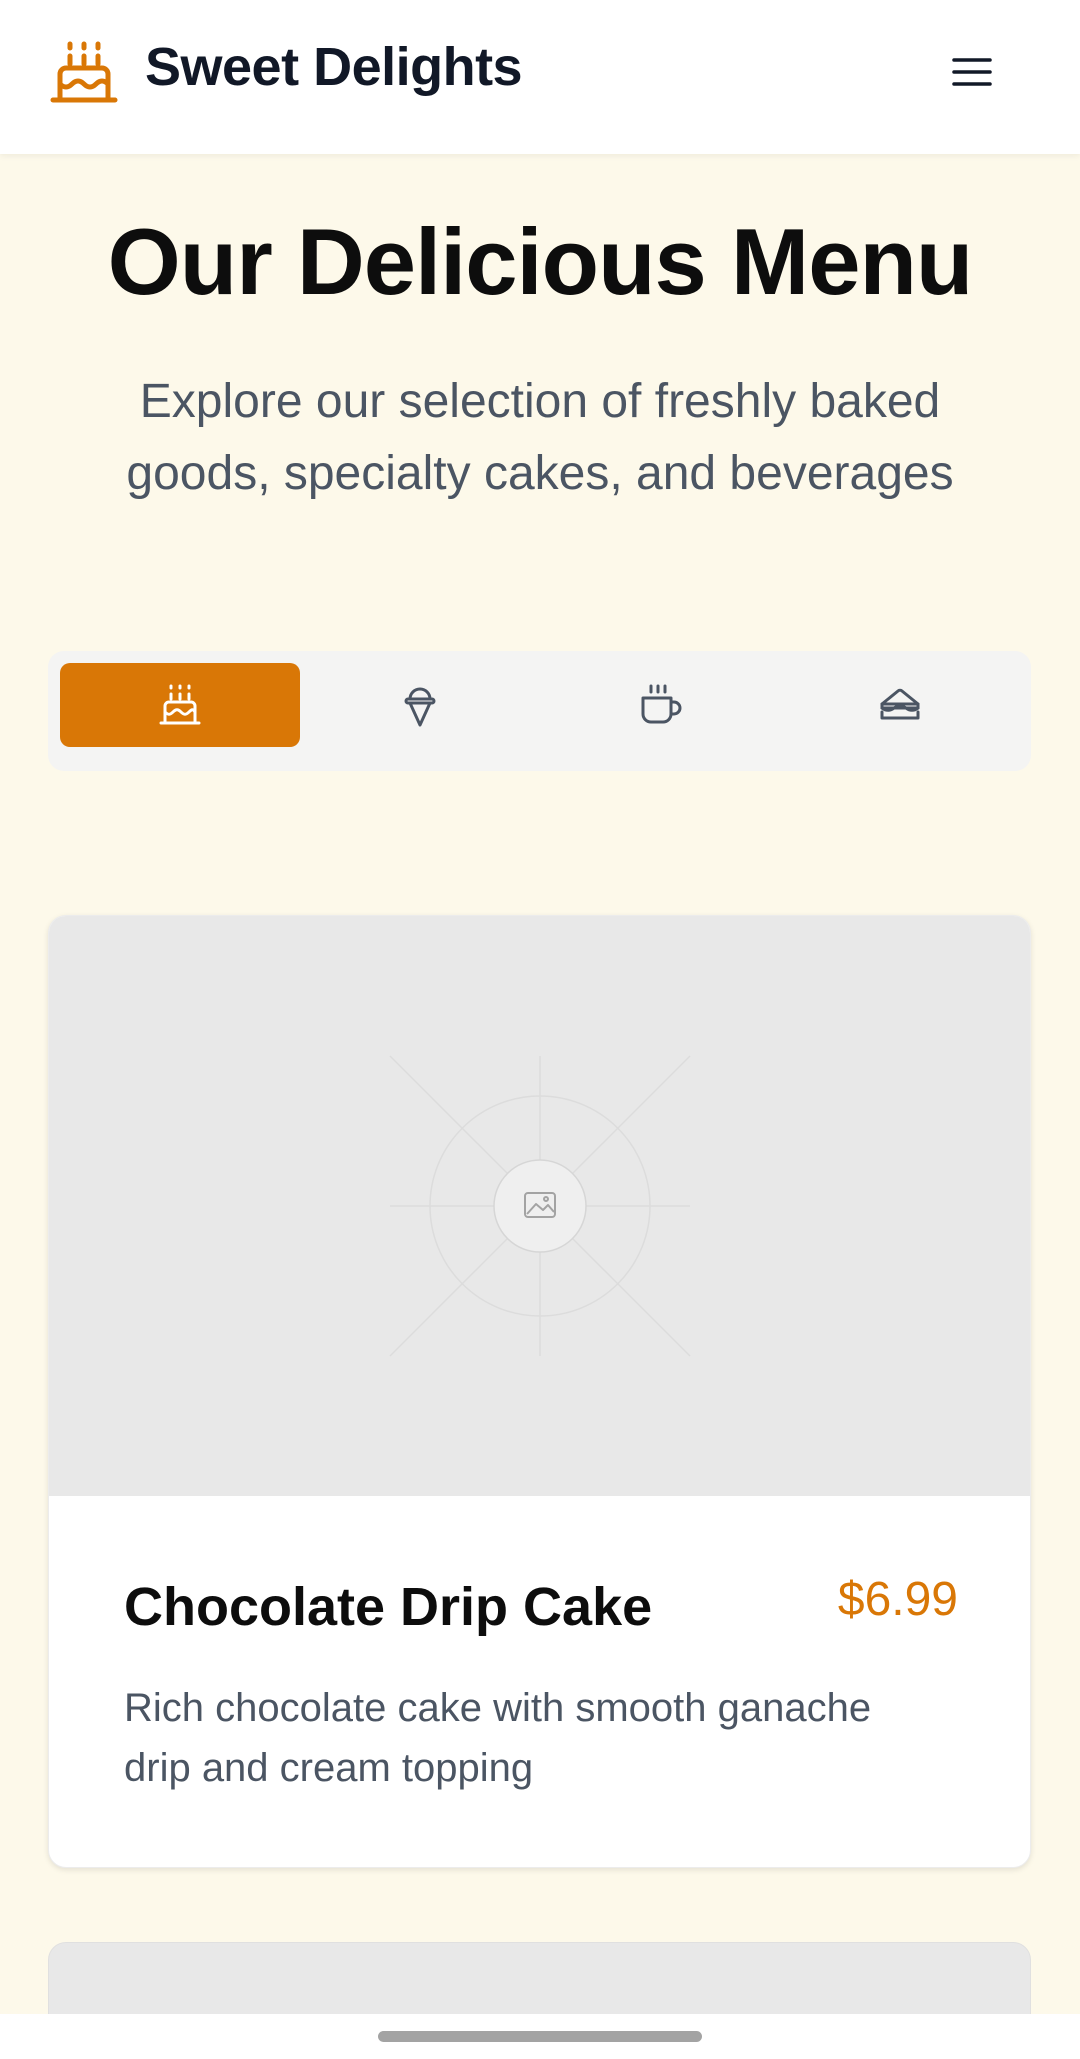  I want to click on coffee-cup-icon, so click(661, 704).